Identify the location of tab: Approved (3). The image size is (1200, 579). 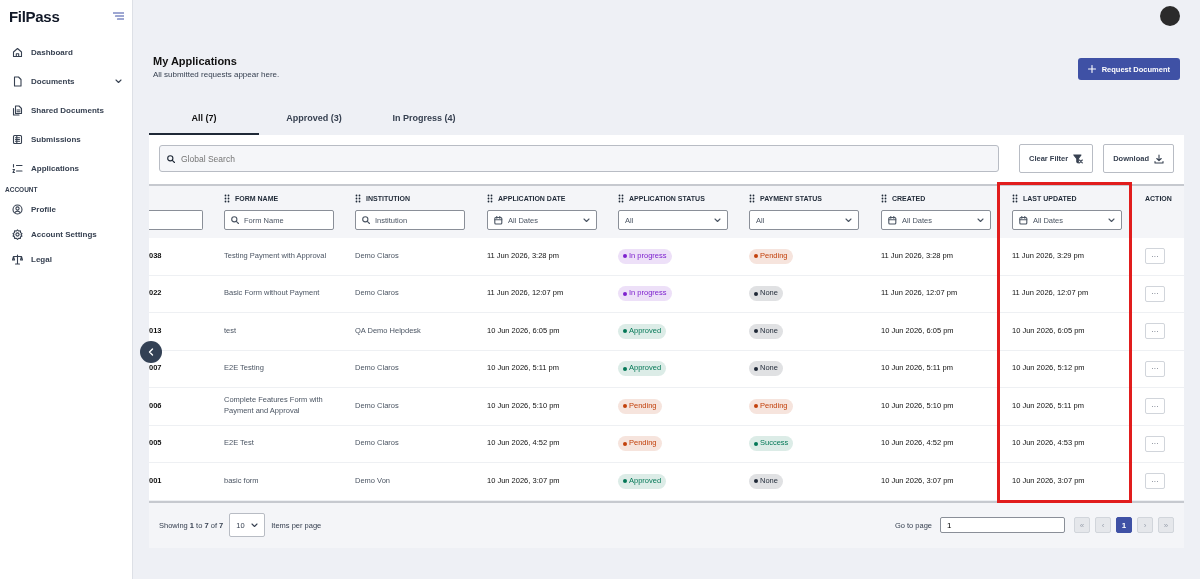
(314, 118).